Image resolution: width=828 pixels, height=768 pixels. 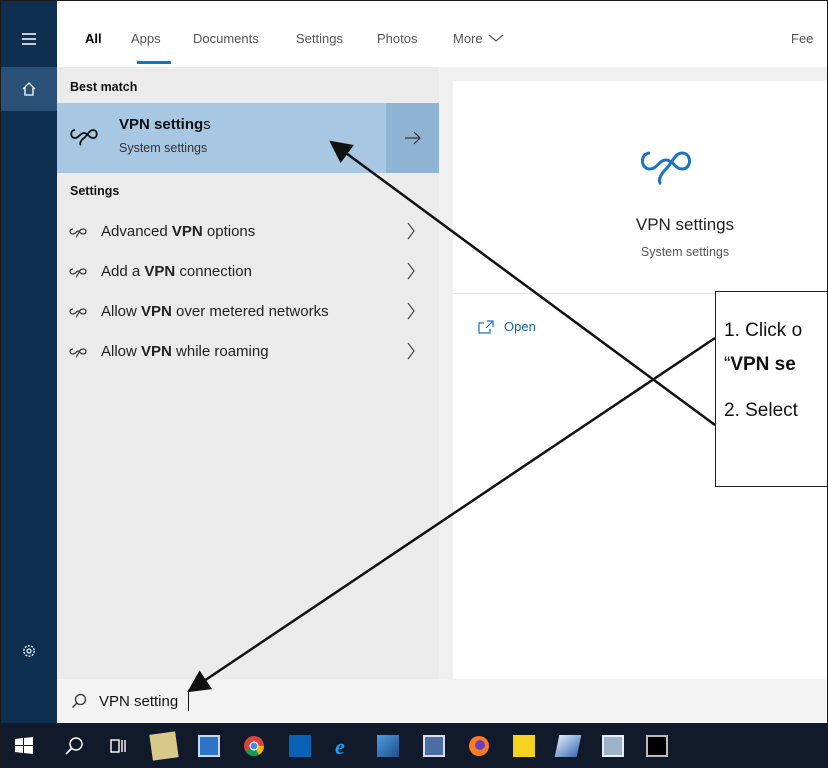 What do you see at coordinates (209, 746) in the screenshot?
I see `control-panel-icon` at bounding box center [209, 746].